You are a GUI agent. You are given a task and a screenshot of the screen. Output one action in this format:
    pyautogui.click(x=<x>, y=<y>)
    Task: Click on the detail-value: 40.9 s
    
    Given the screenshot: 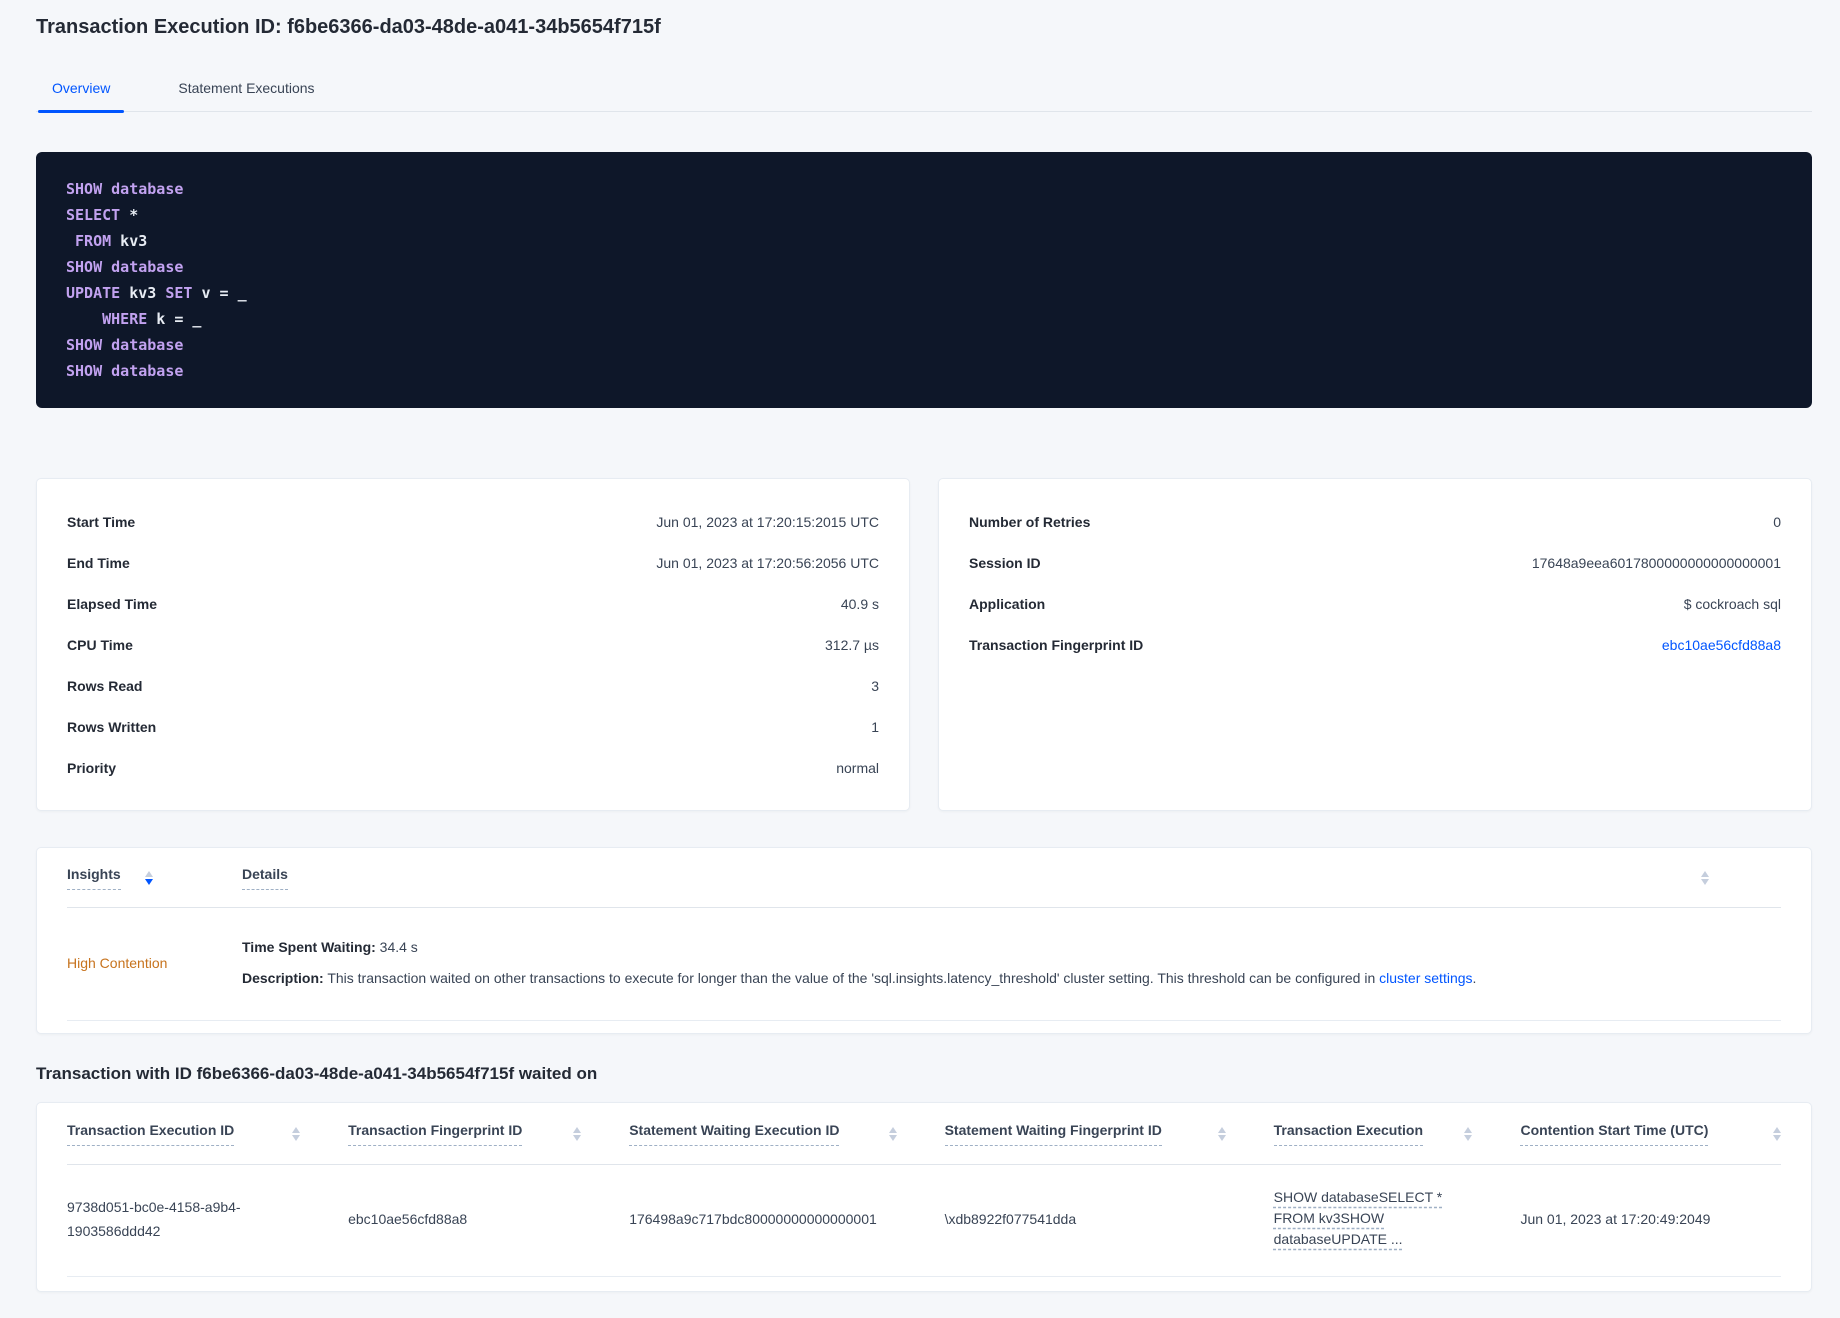 What is the action you would take?
    pyautogui.click(x=859, y=603)
    